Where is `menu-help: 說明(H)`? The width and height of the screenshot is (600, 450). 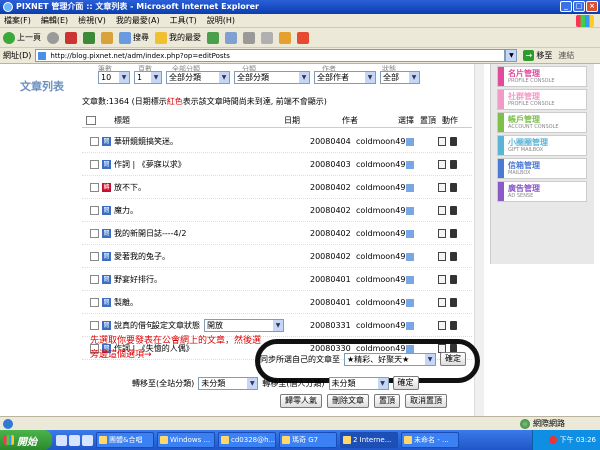
menu-help: 說明(H) is located at coordinates (221, 20).